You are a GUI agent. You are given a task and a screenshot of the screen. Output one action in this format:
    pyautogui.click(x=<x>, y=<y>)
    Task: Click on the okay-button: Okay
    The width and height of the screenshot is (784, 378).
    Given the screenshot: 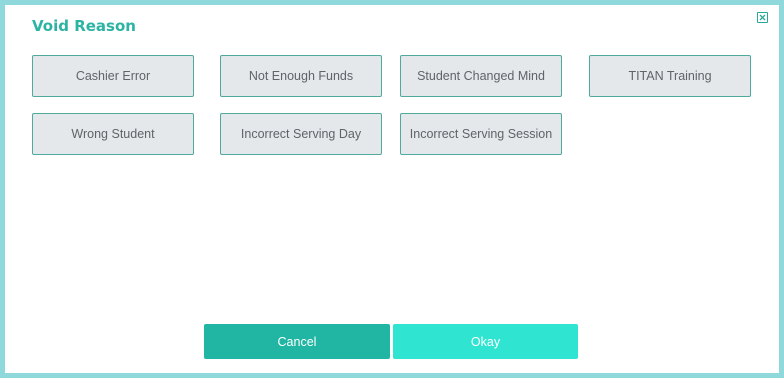 What is the action you would take?
    pyautogui.click(x=485, y=341)
    